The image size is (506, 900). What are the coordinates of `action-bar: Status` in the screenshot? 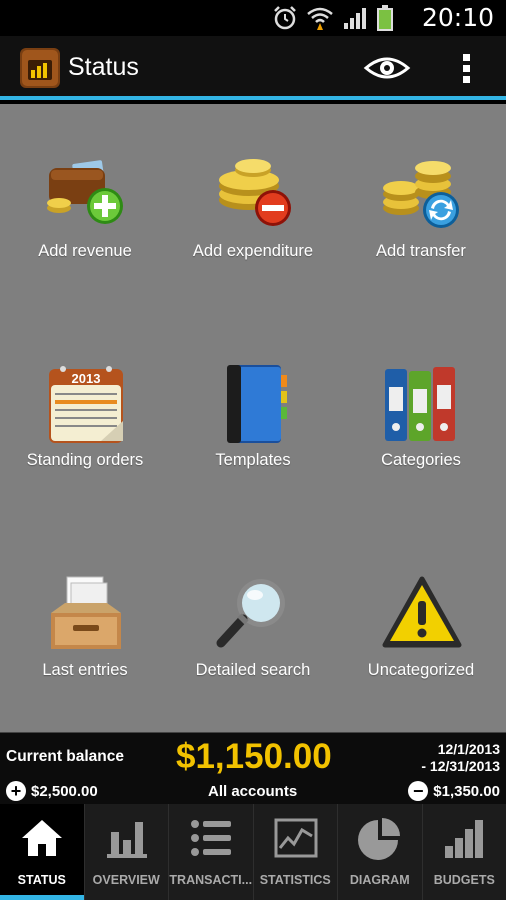 It's located at (253, 68).